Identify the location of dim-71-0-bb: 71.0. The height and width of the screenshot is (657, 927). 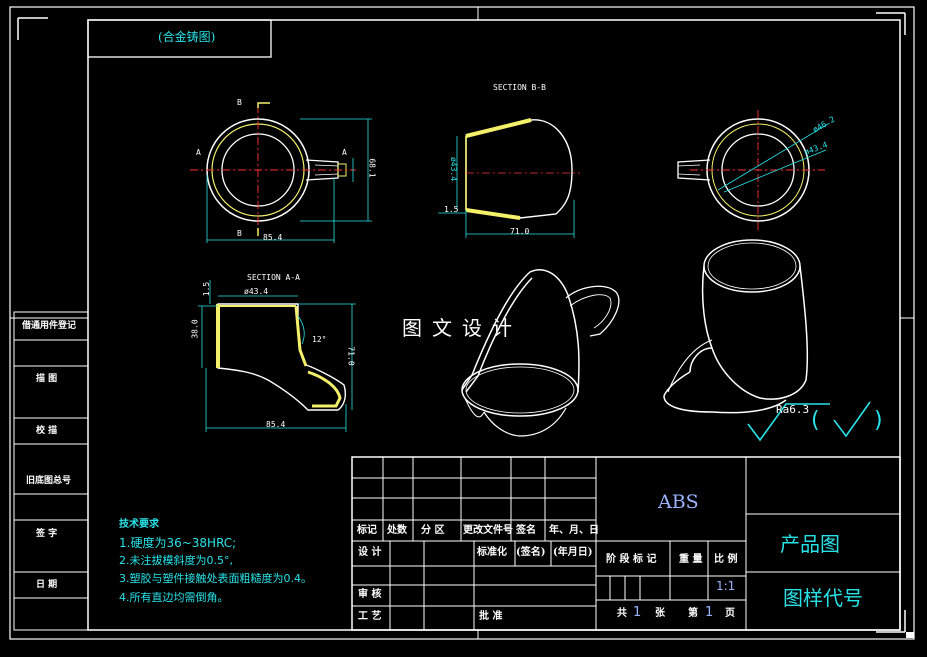
(520, 231).